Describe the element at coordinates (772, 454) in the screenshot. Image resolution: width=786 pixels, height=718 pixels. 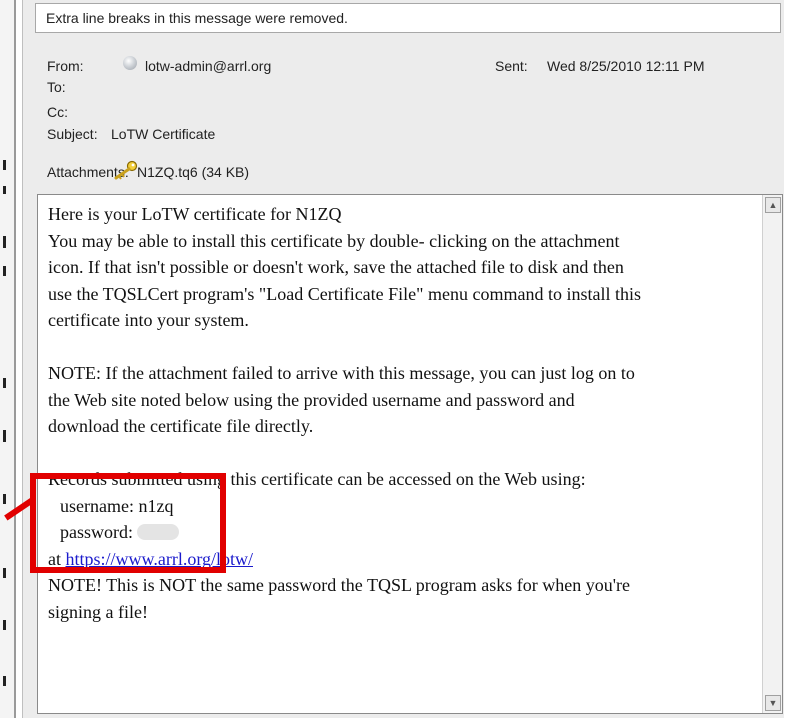
I see `vertical-scrollbar: ▲ ▼` at that location.